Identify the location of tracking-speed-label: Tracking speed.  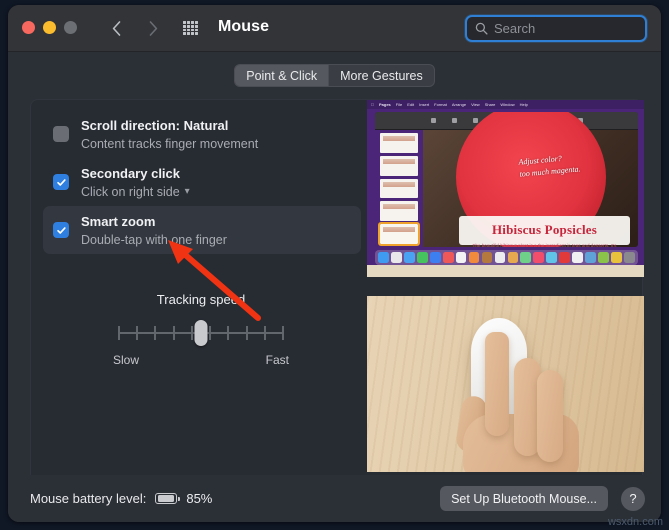
(201, 299).